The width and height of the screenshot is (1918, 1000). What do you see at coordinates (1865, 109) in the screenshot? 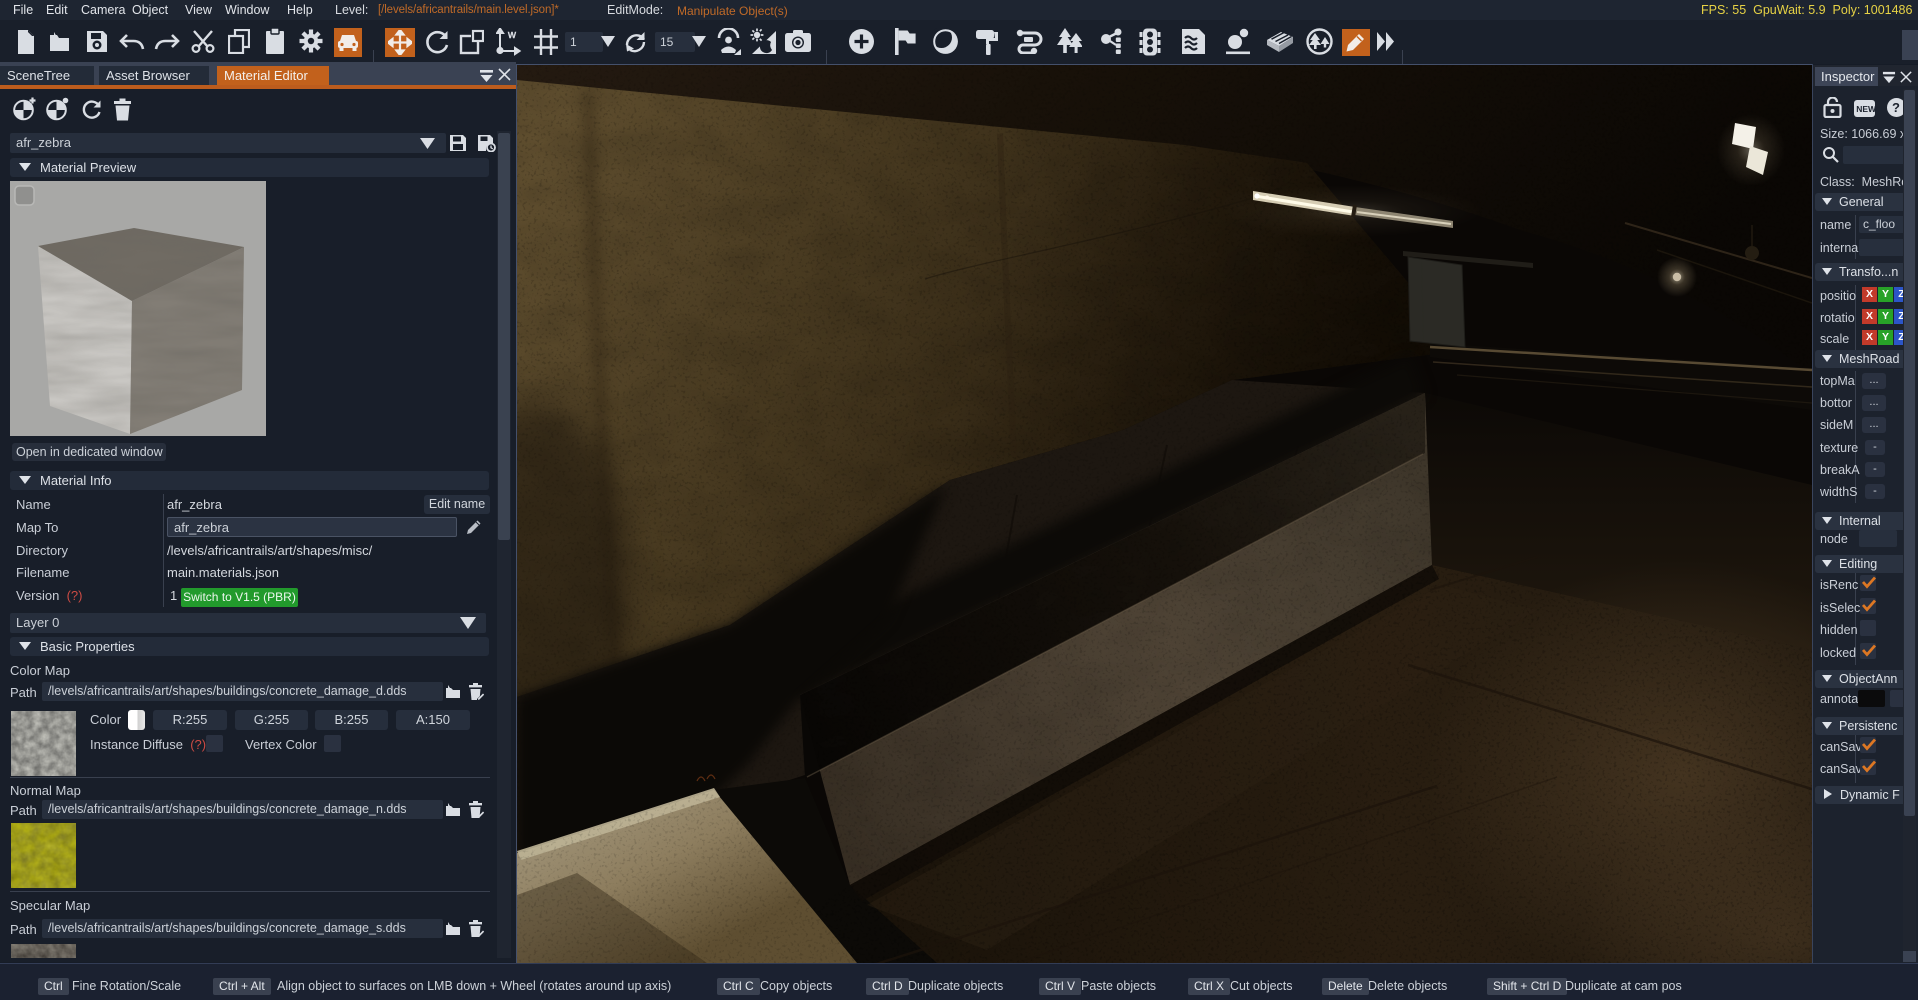
I see `svg-text: NEW` at bounding box center [1865, 109].